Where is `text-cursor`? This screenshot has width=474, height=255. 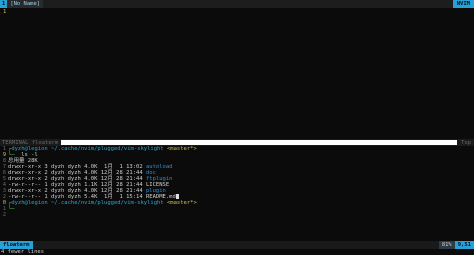 text-cursor is located at coordinates (177, 196).